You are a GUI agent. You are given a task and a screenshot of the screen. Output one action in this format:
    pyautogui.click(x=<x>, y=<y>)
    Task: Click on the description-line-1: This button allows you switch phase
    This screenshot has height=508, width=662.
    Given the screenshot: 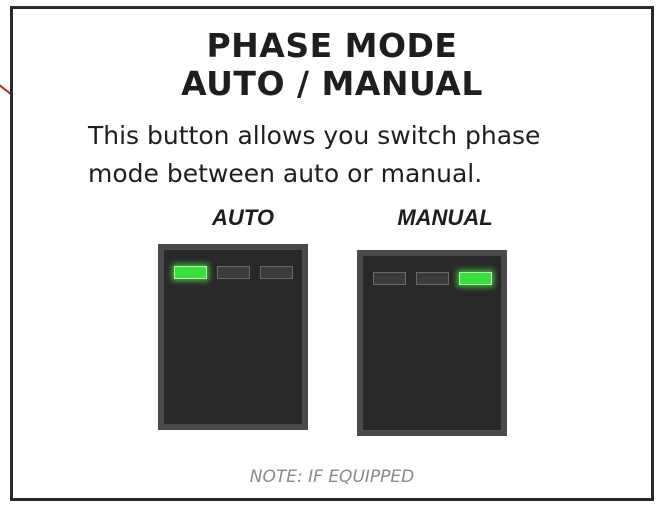 What is the action you would take?
    pyautogui.click(x=314, y=135)
    